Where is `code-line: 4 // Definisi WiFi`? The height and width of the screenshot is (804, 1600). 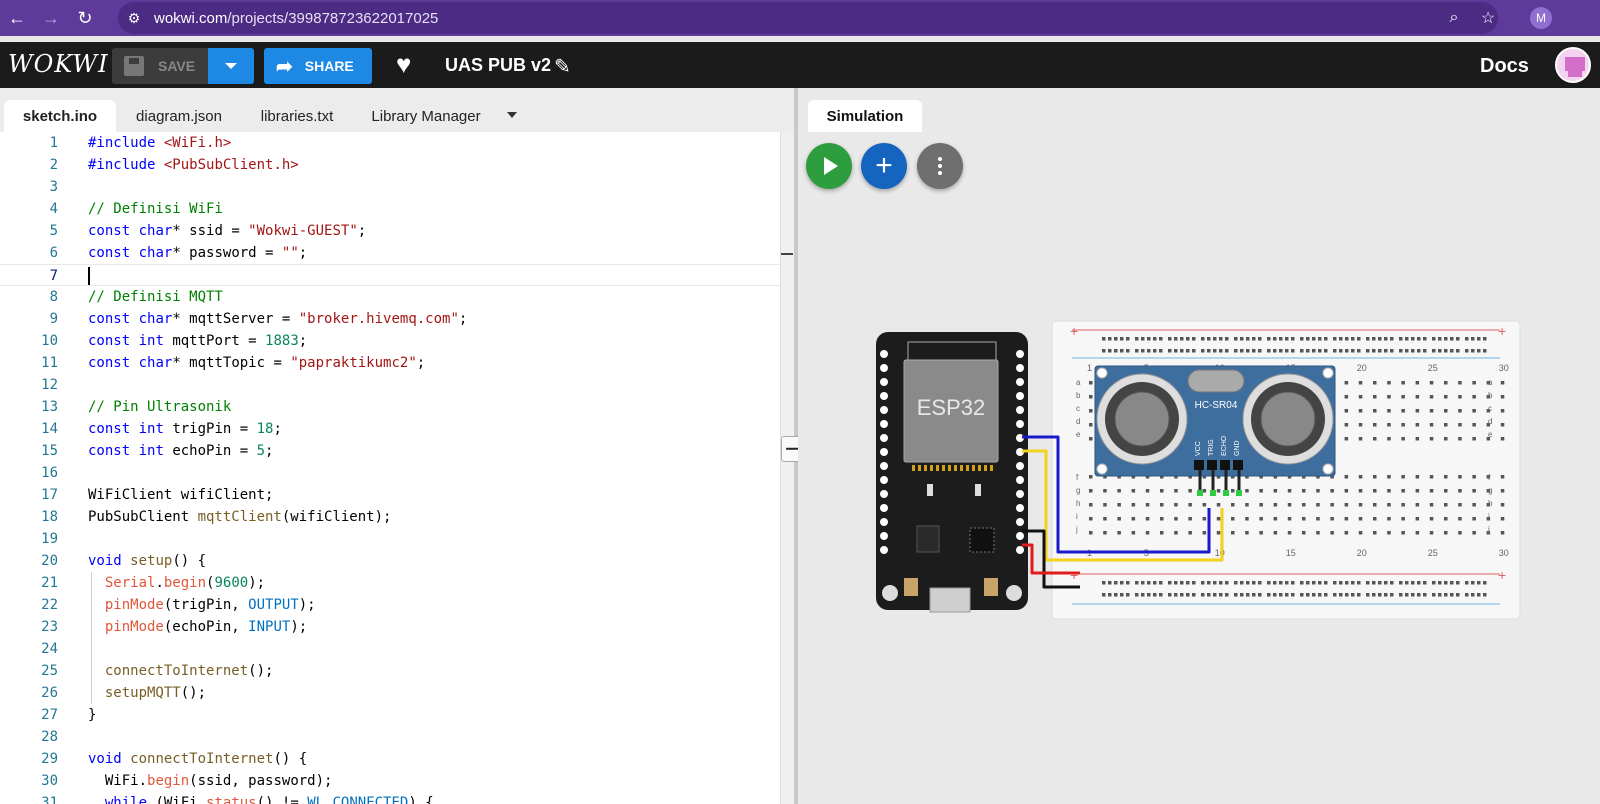
code-line: 4 // Definisi WiFi is located at coordinates (397, 209).